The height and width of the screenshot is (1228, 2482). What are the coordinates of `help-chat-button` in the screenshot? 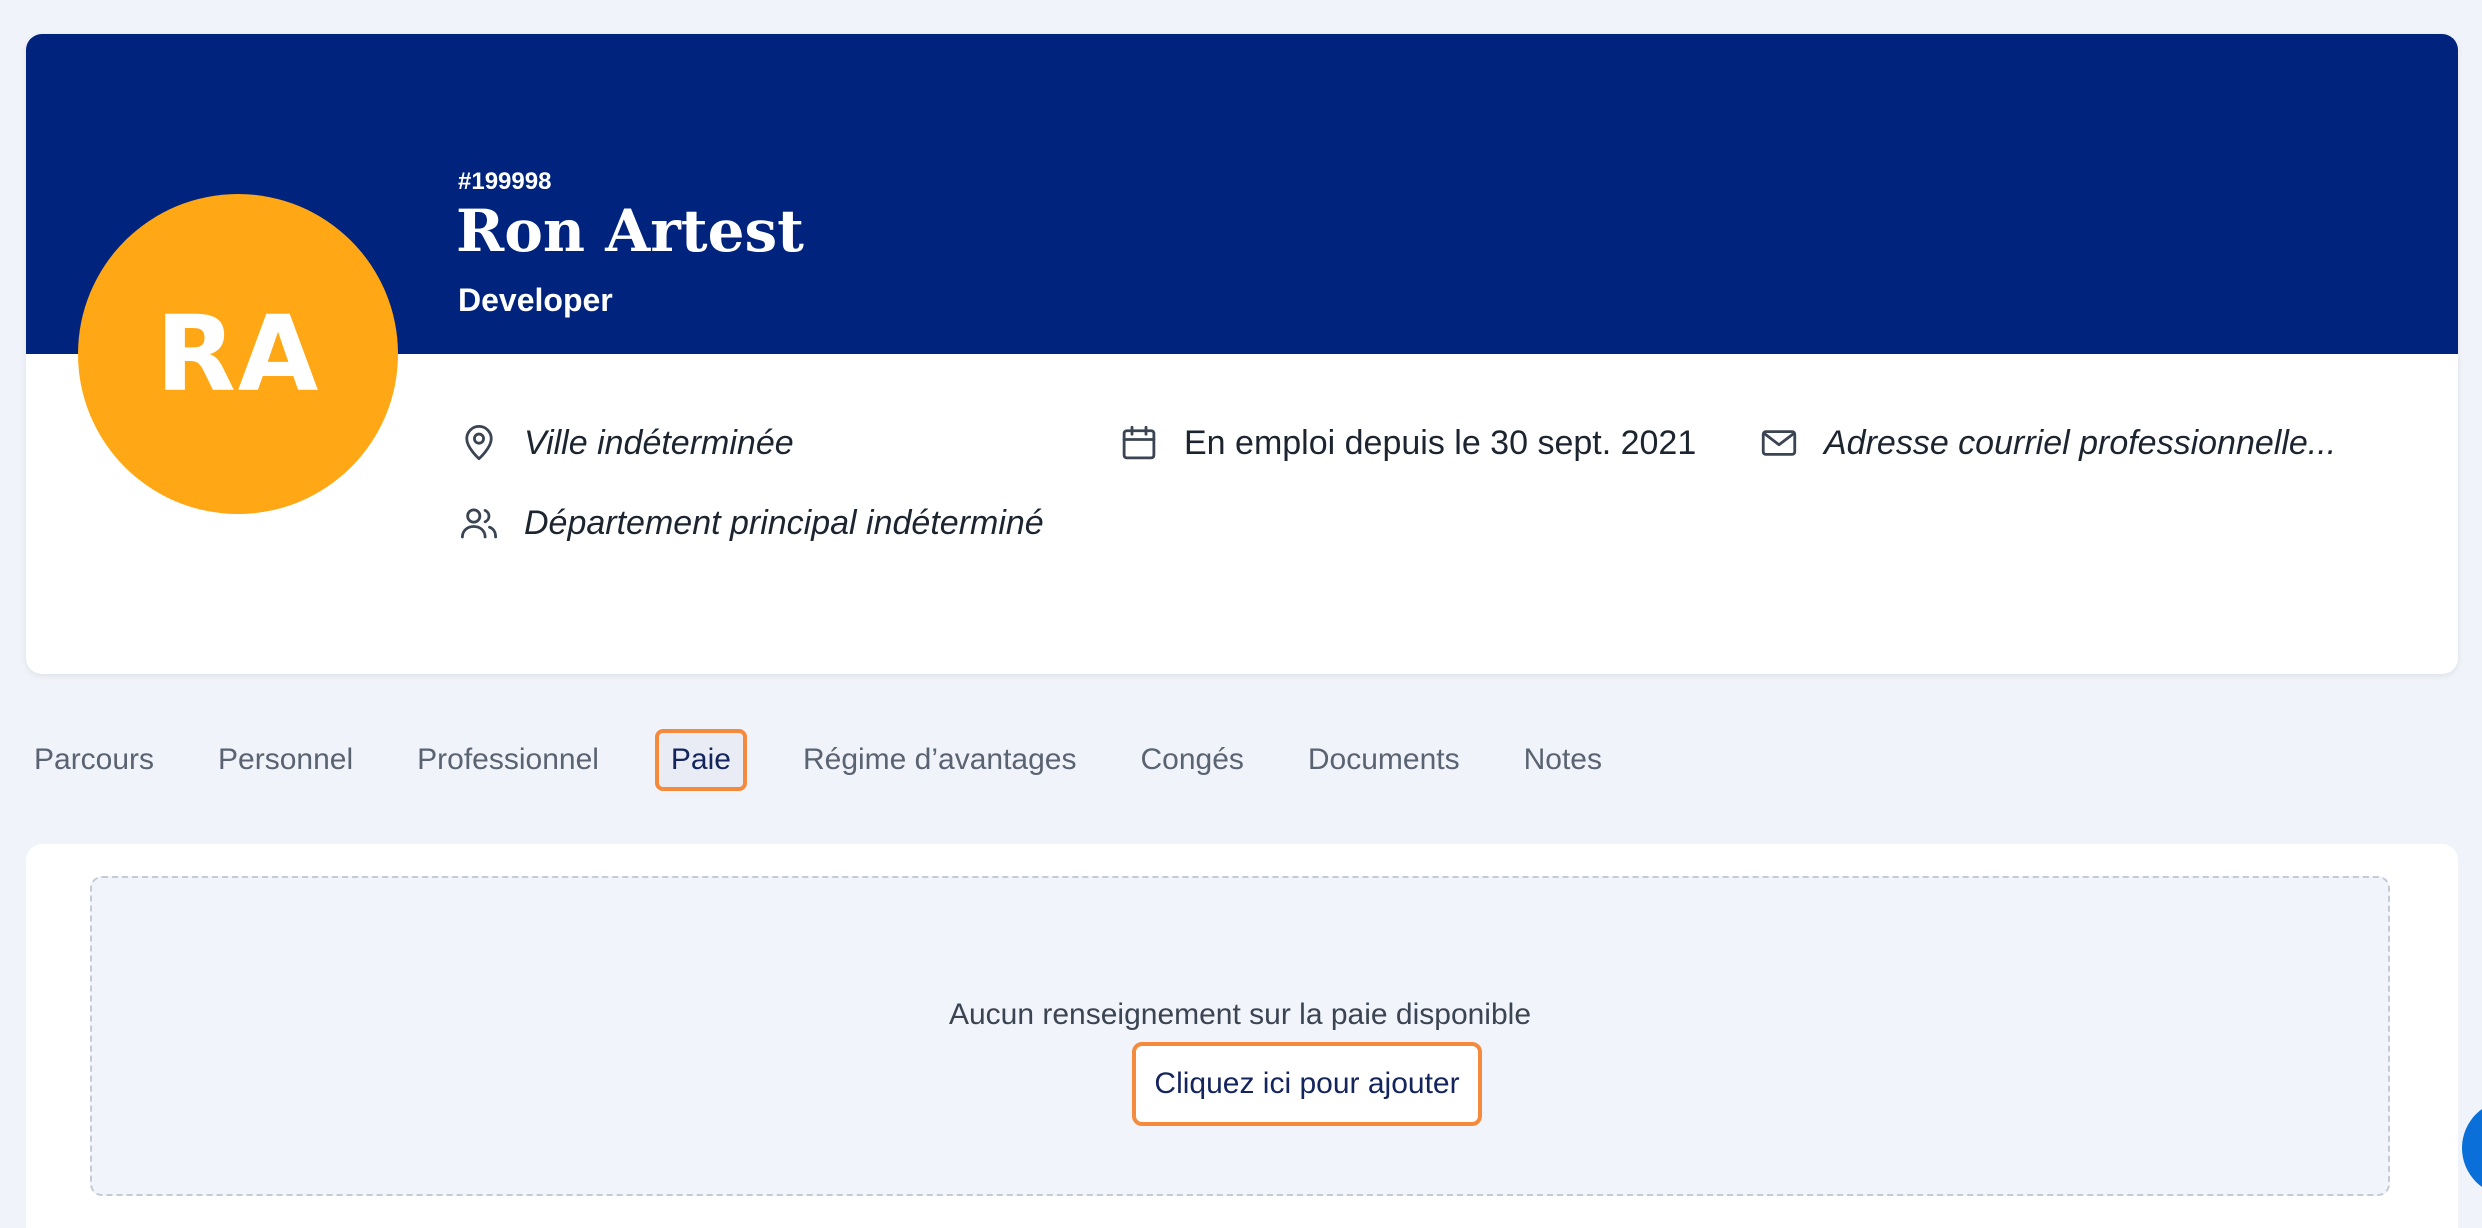 It's located at (2472, 1148).